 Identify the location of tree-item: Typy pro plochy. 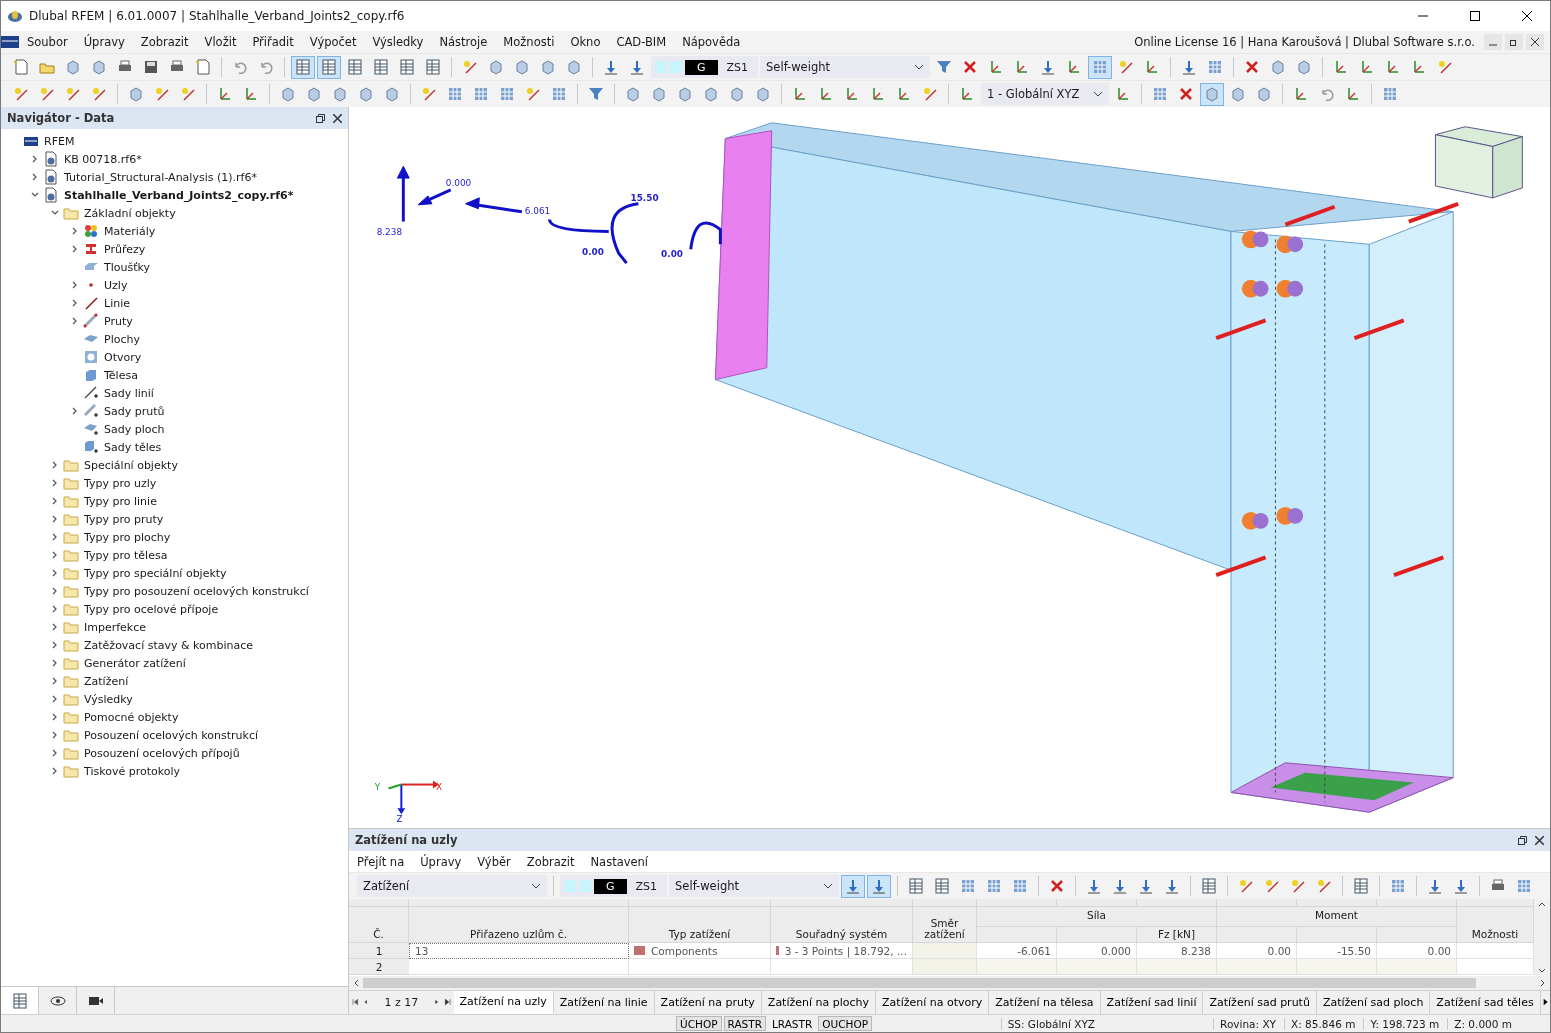
(127, 537).